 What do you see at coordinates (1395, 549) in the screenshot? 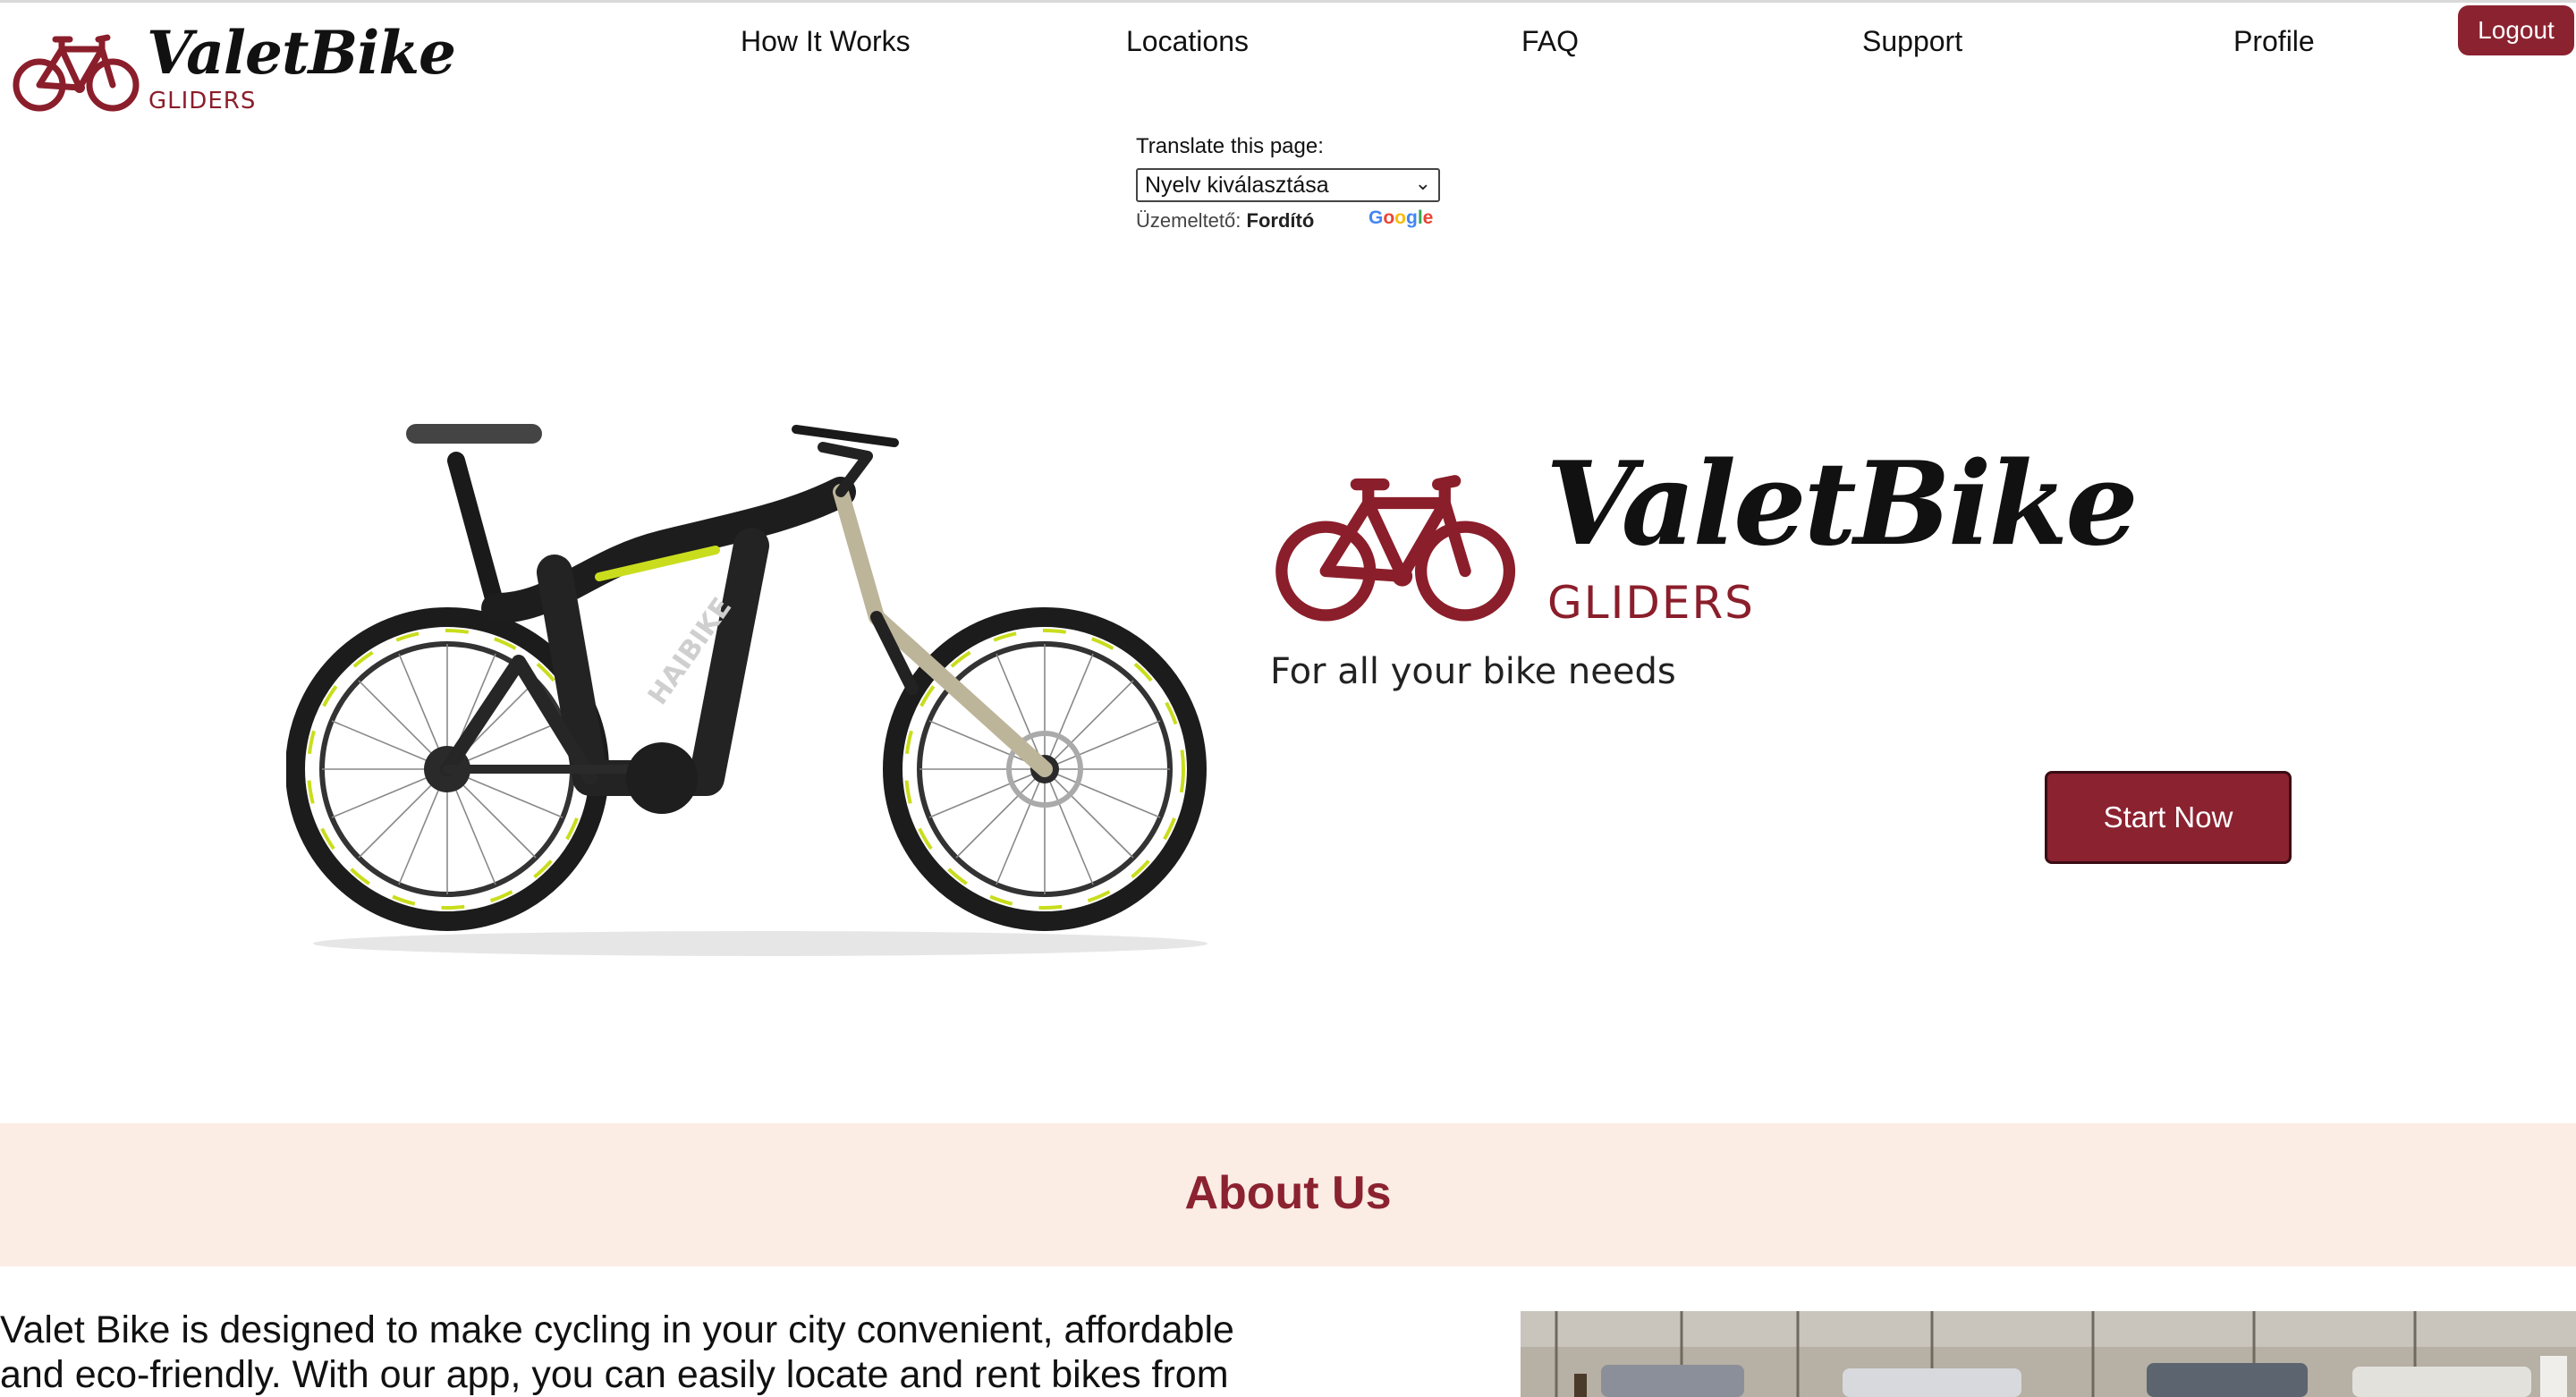
I see `bike-logo-icon` at bounding box center [1395, 549].